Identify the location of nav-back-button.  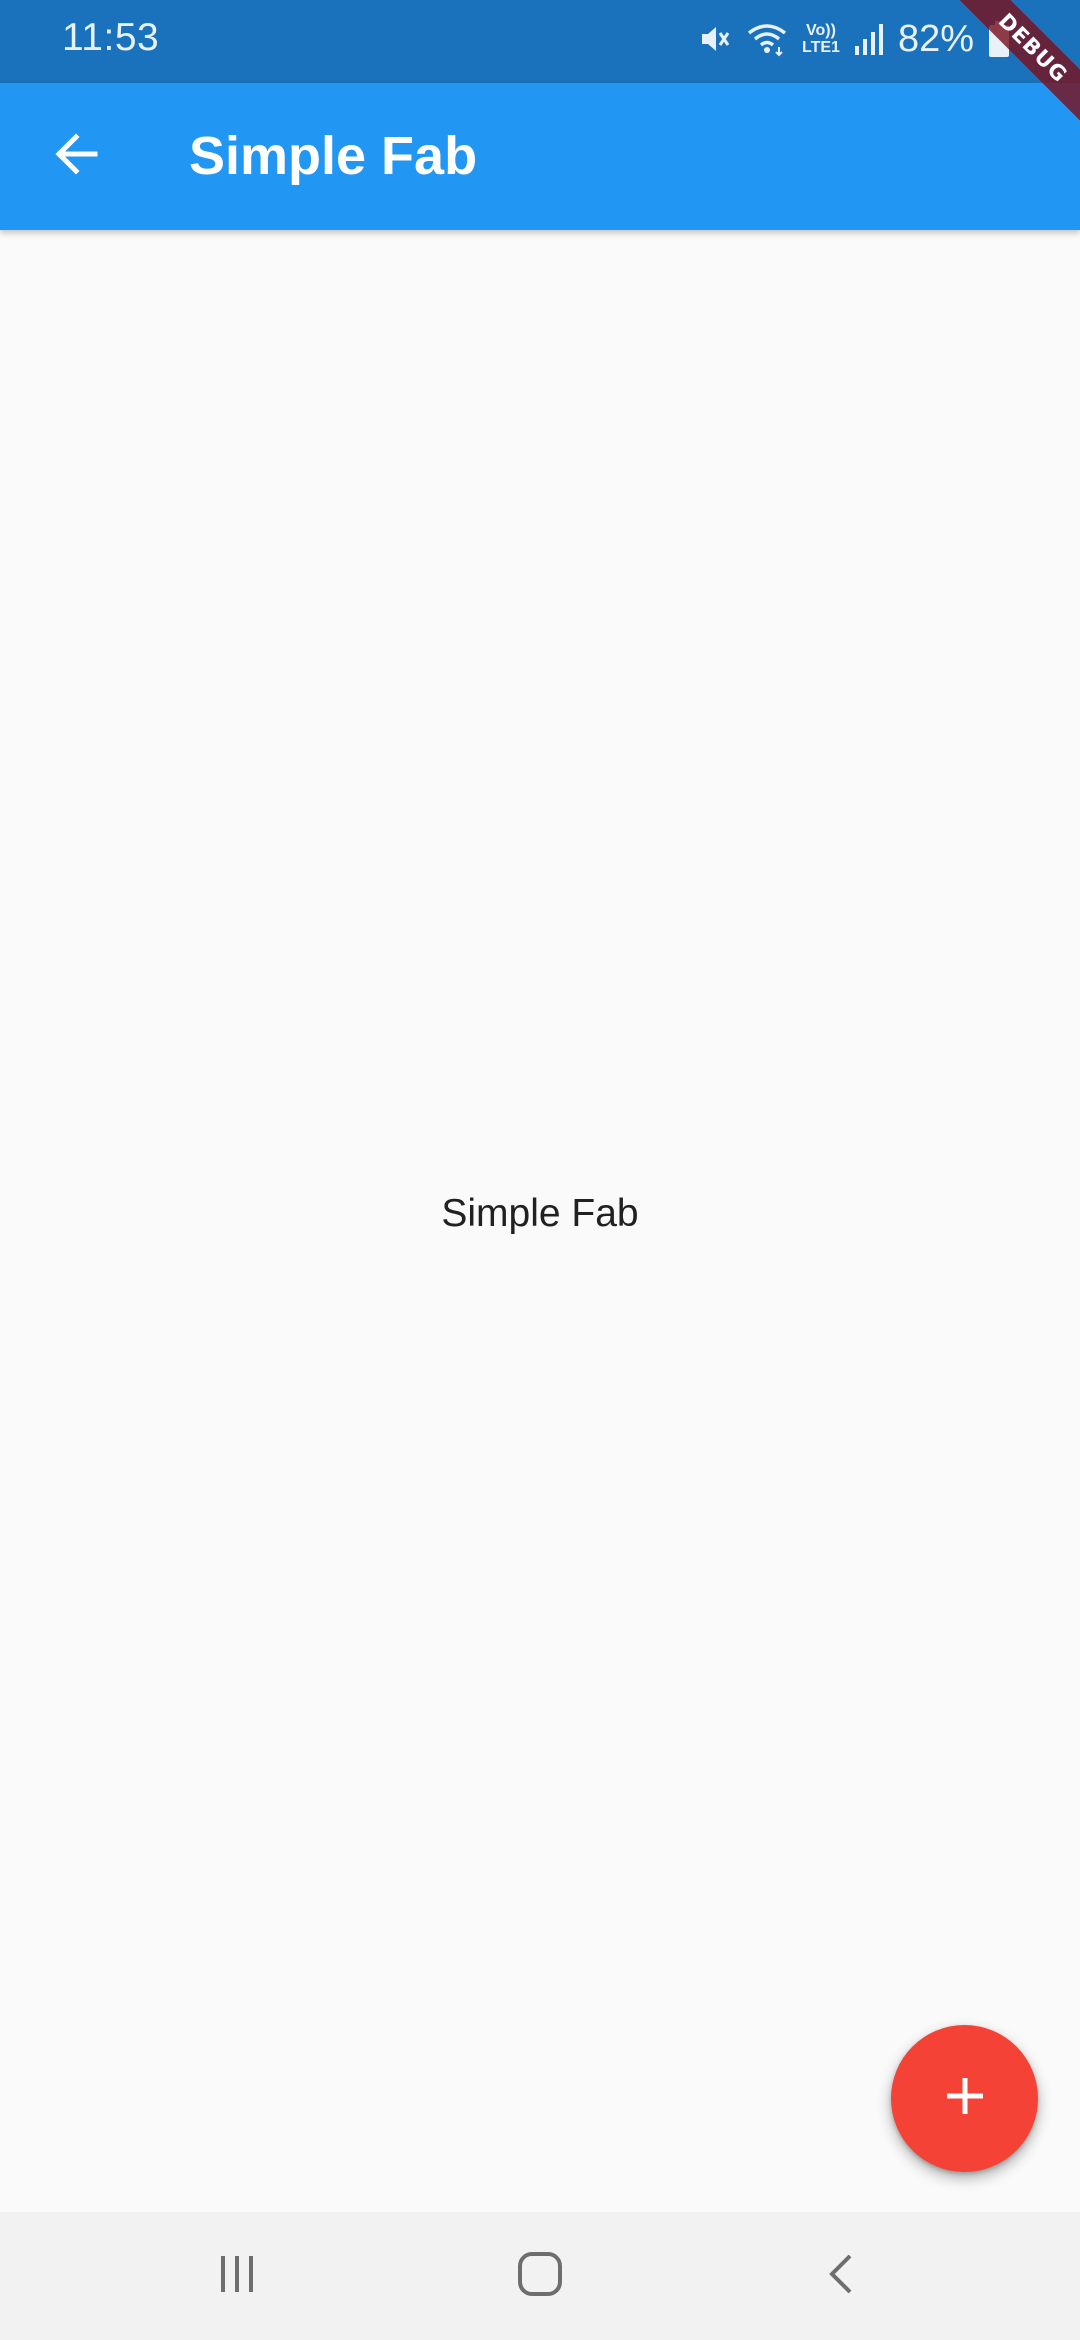
(842, 2276).